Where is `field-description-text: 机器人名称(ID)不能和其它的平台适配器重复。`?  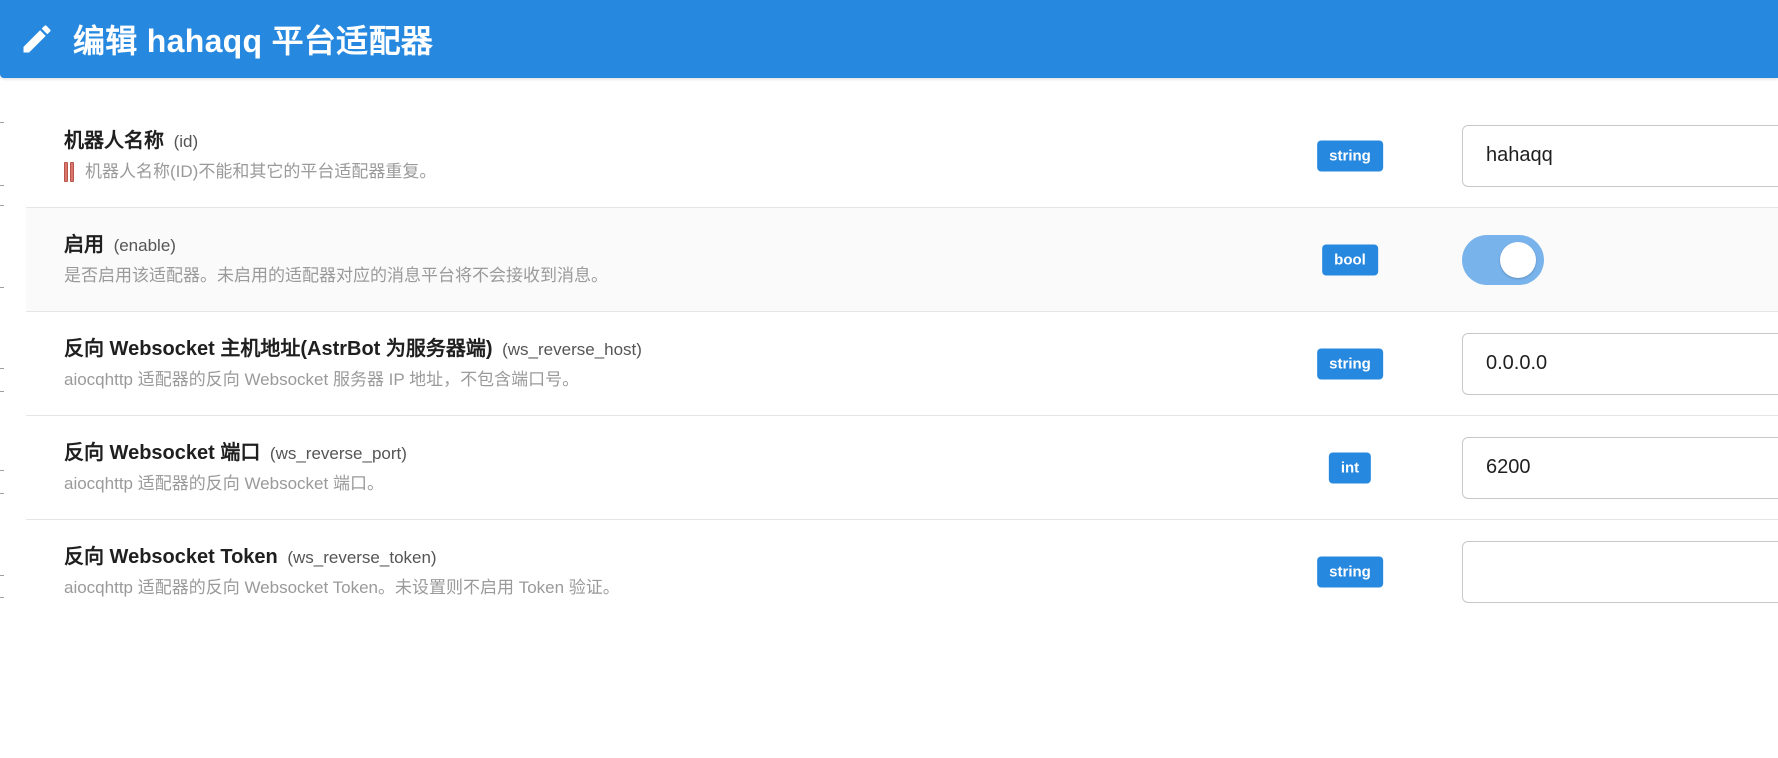
field-description-text: 机器人名称(ID)不能和其它的平台适配器重复。 is located at coordinates (261, 171).